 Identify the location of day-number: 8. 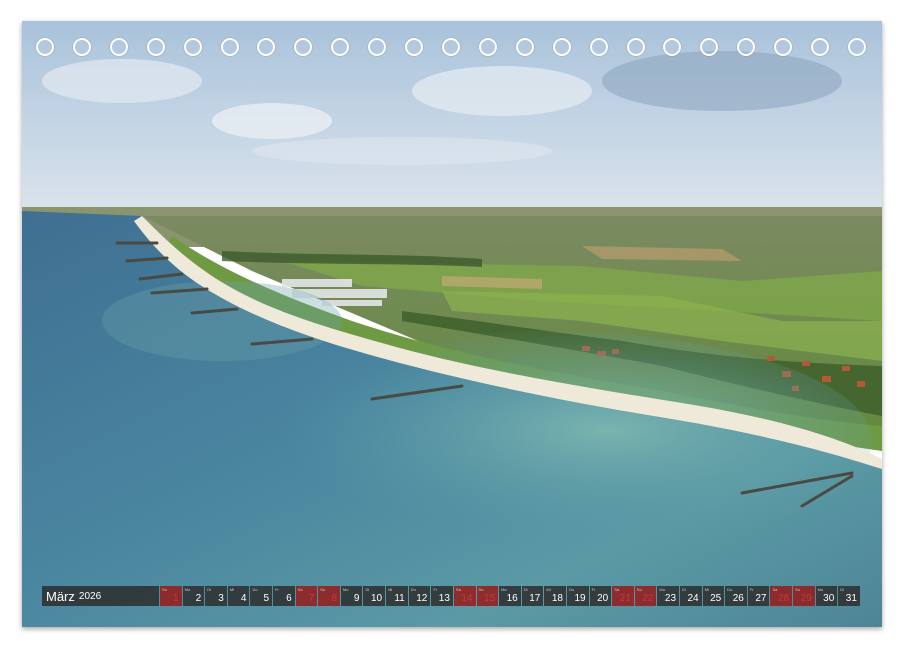
(334, 598).